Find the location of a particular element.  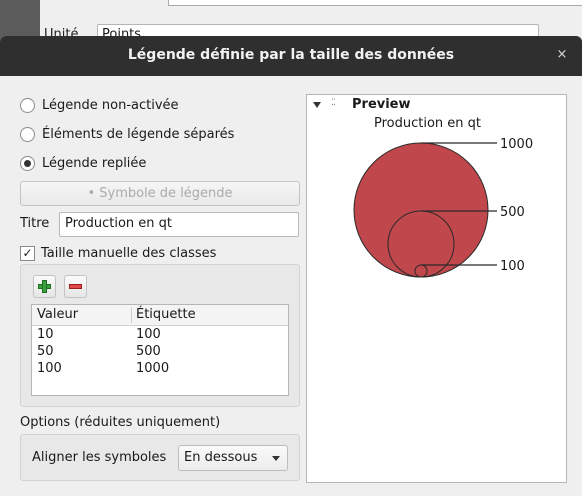

table-row: 100 1000 is located at coordinates (160, 368).